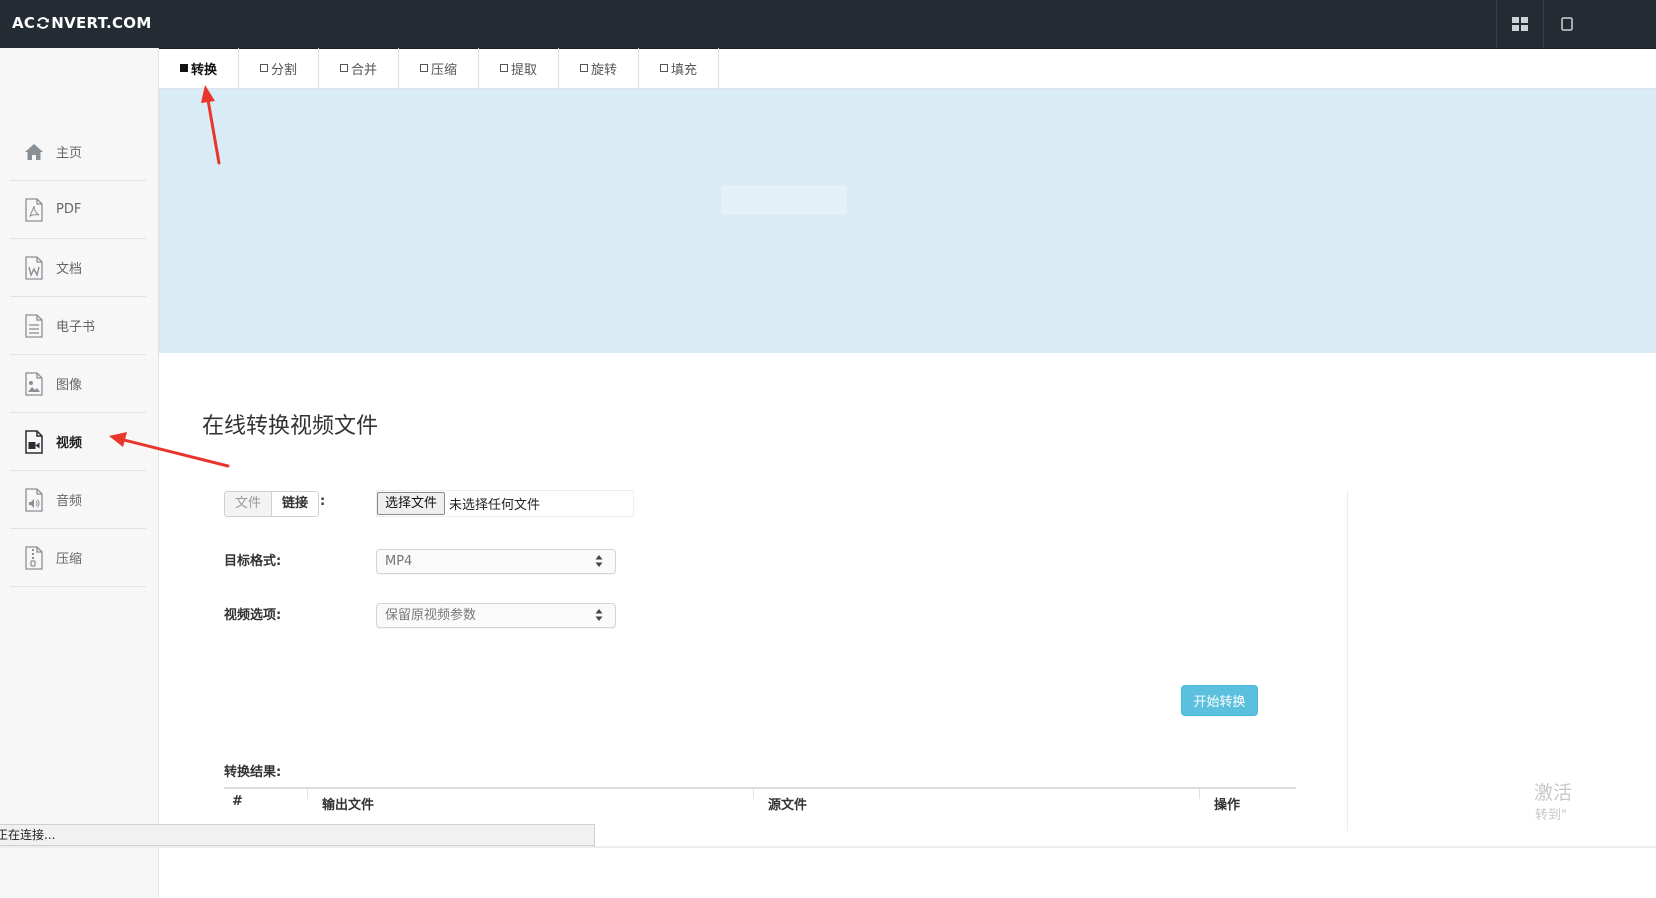 The width and height of the screenshot is (1656, 898). I want to click on tab-merge: 合并, so click(359, 68).